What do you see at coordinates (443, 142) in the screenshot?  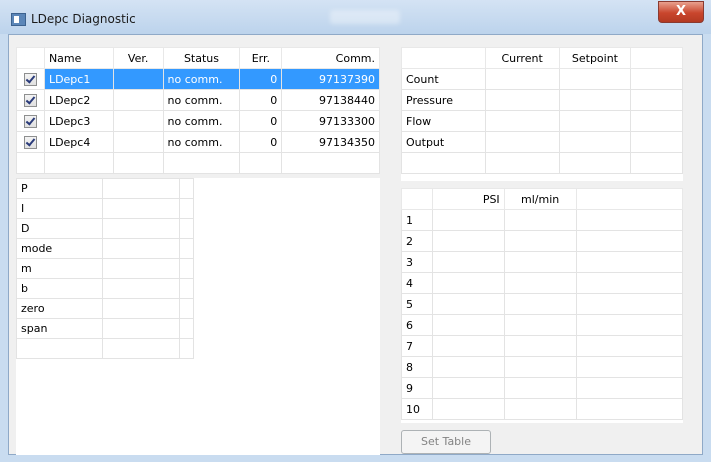 I see `state-label: Output` at bounding box center [443, 142].